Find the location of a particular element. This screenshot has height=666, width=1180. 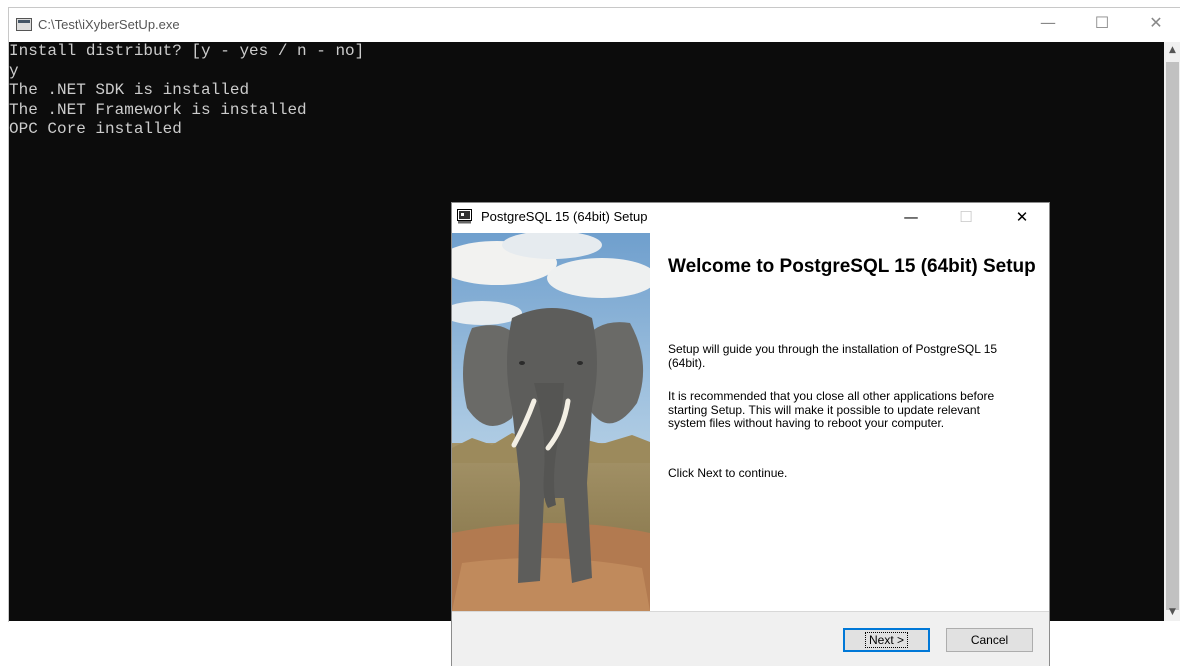

dialog-title-bar: PostgreSQL 15 (64bit) Setup — ☐ ✕ is located at coordinates (750, 217).